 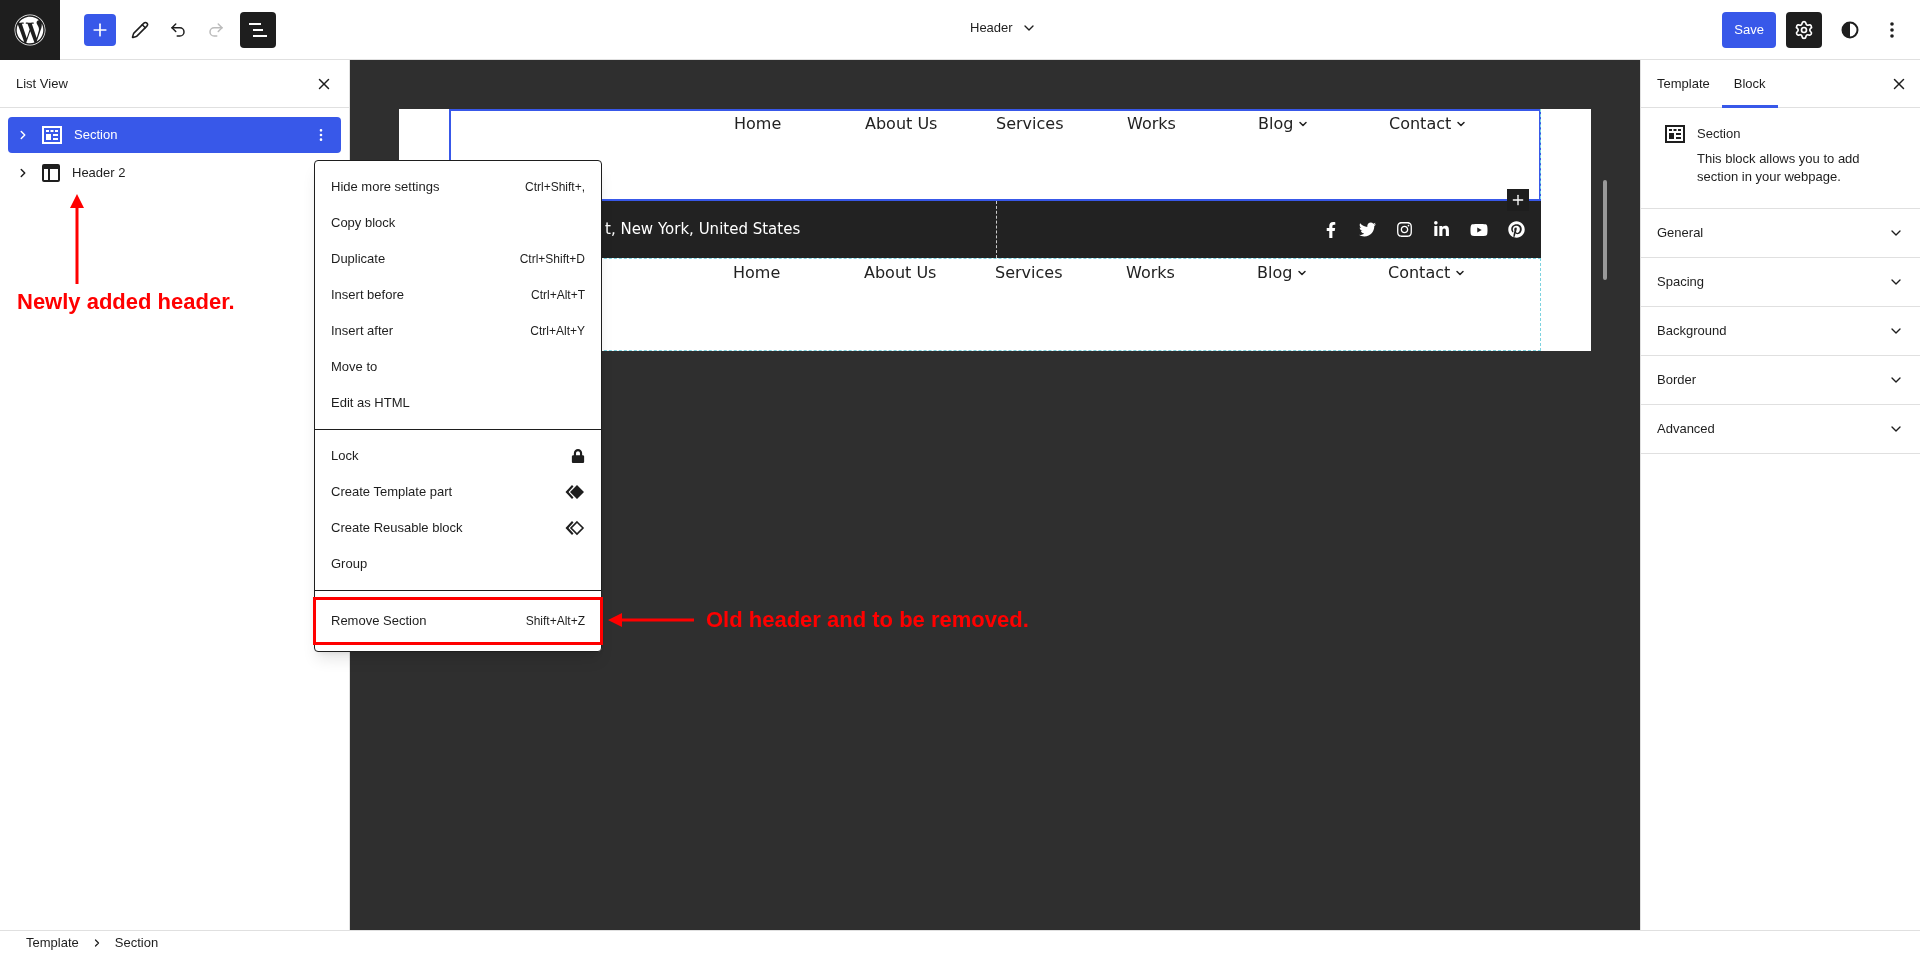 I want to click on panel-toggle: Border, so click(x=1780, y=380).